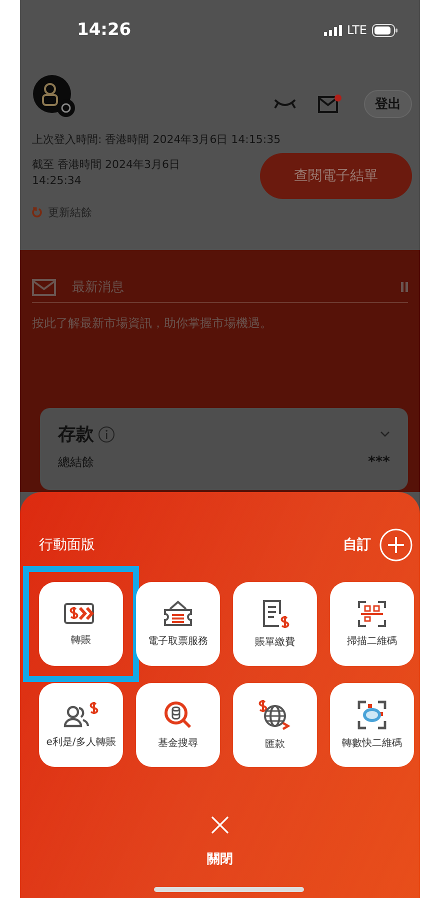 The height and width of the screenshot is (898, 426). Describe the element at coordinates (106, 434) in the screenshot. I see `info-icon` at that location.